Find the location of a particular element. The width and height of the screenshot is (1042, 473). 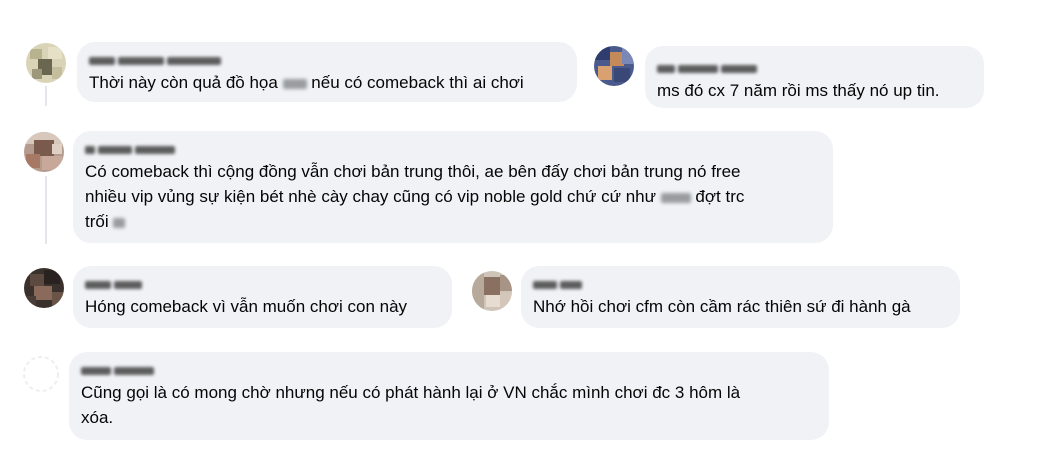

comment-author-name: Anh Lê is located at coordinates (563, 282).